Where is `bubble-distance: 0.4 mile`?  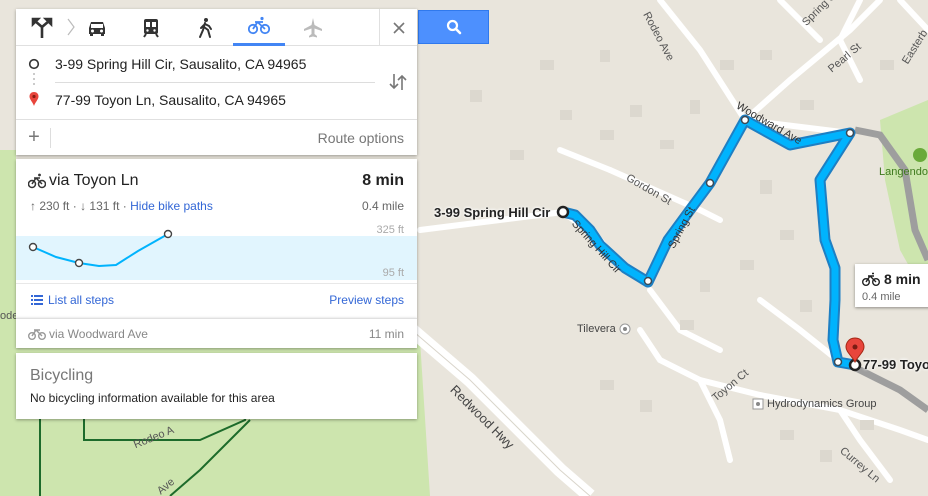 bubble-distance: 0.4 mile is located at coordinates (881, 297).